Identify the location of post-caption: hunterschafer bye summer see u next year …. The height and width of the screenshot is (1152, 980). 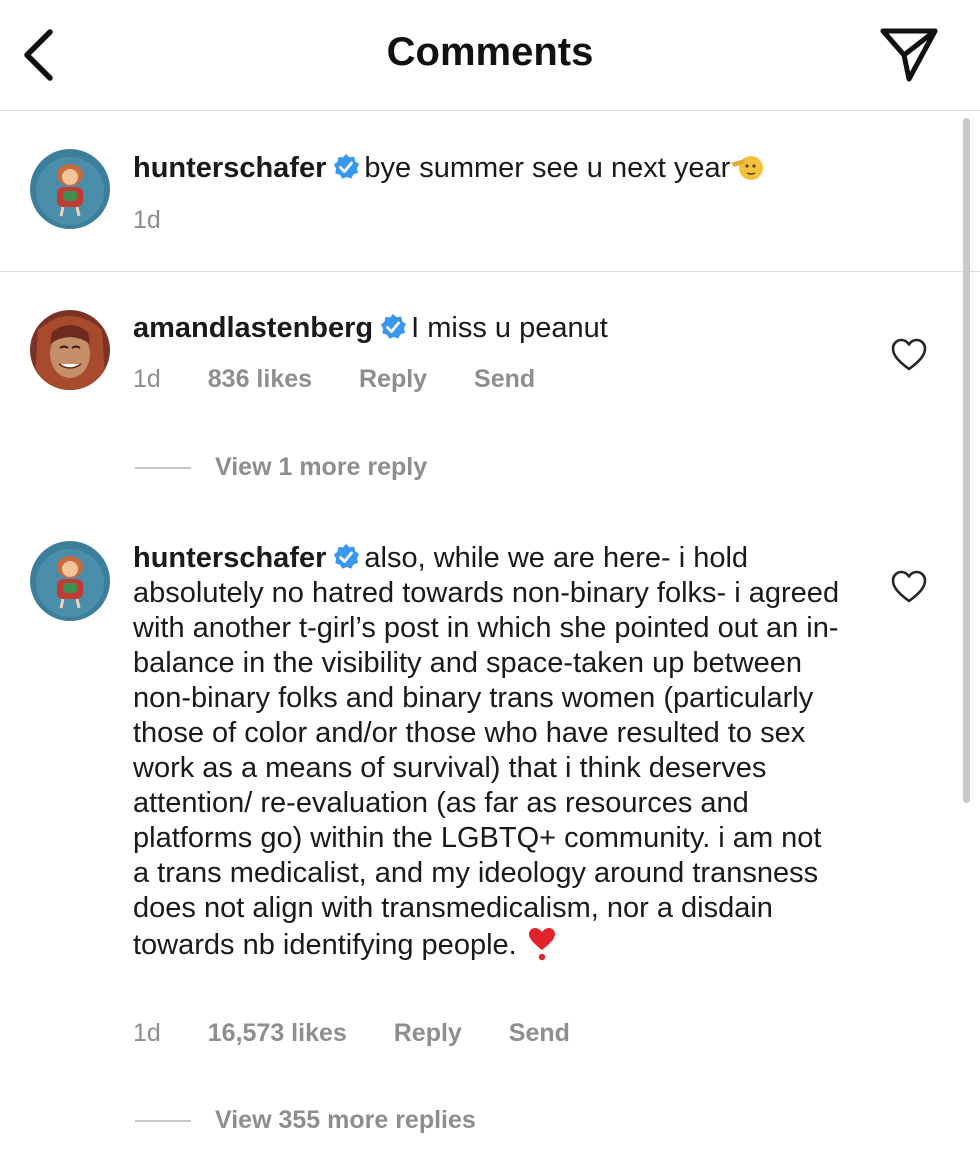
(490, 191).